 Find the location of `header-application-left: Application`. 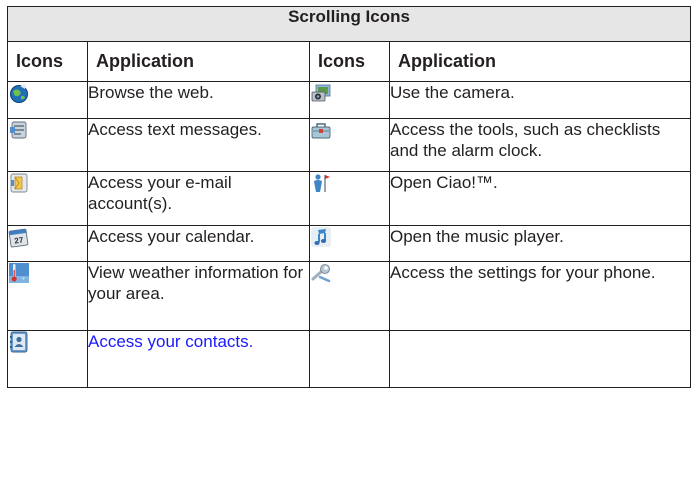

header-application-left: Application is located at coordinates (198, 61).